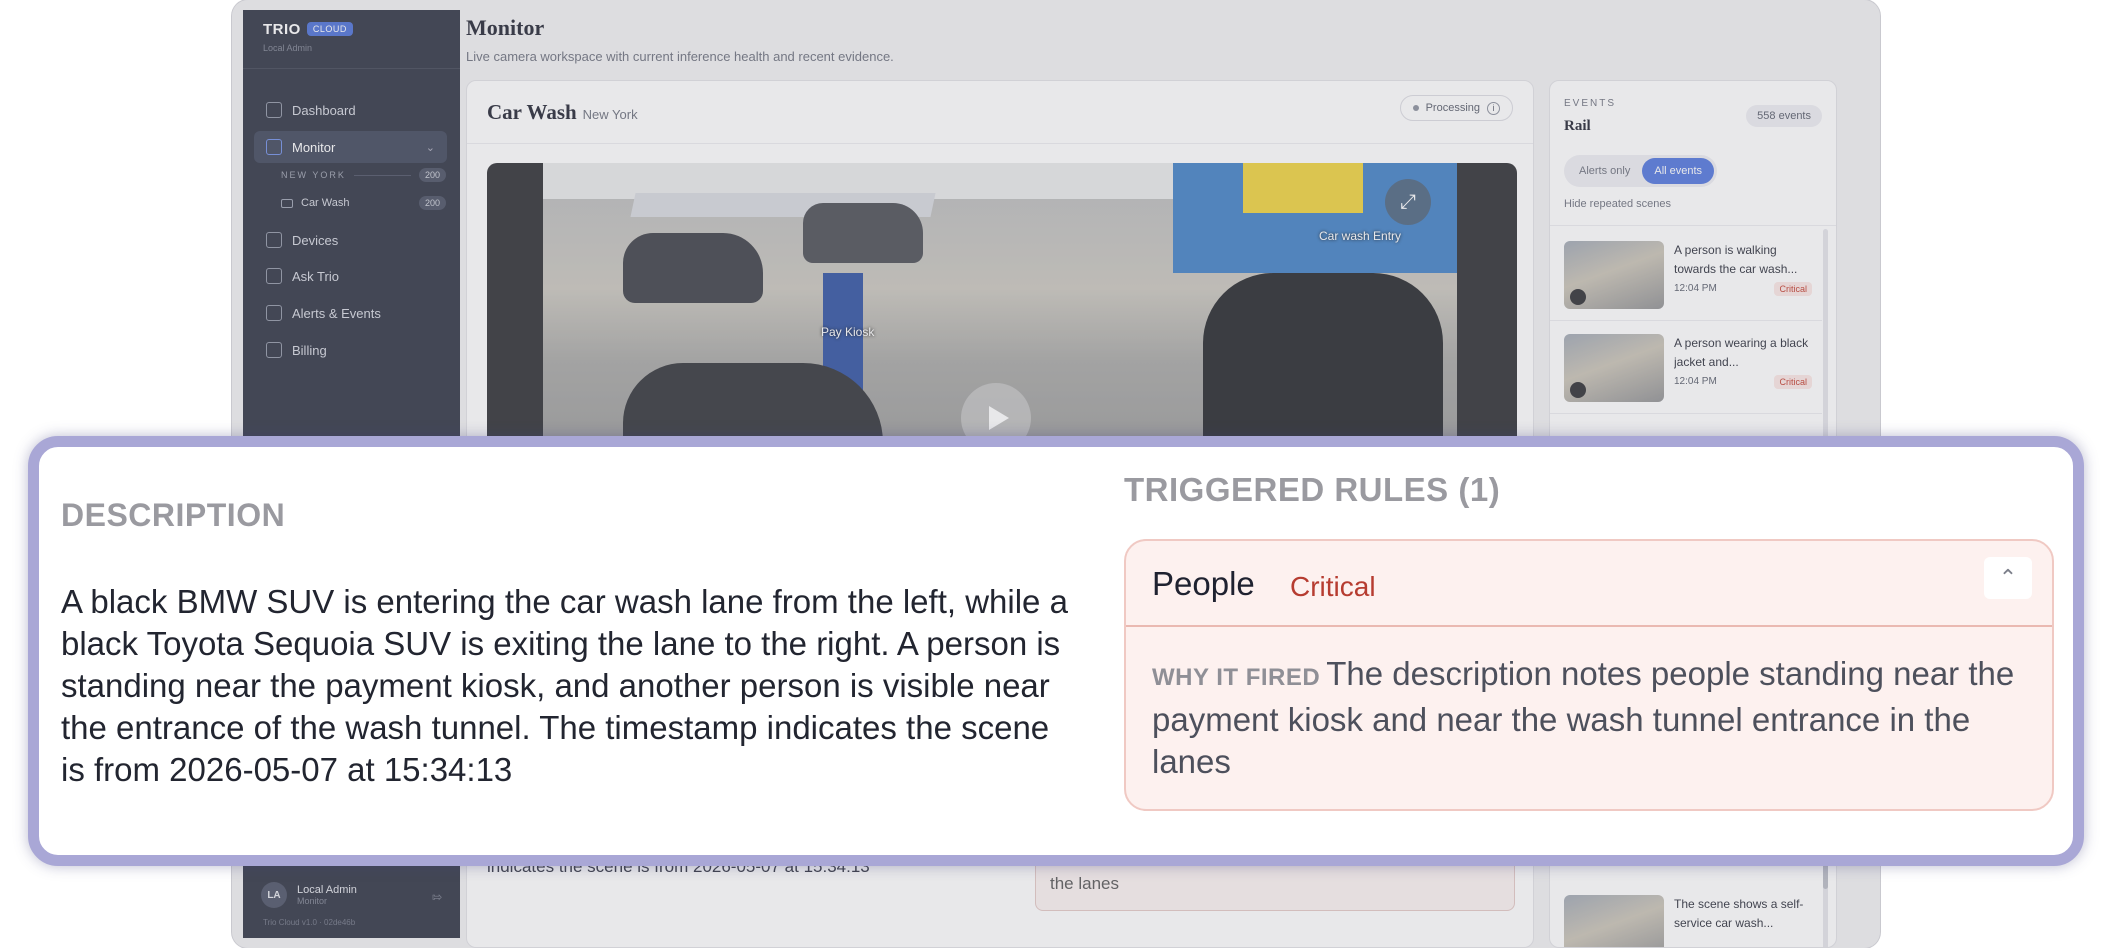 The image size is (2112, 948). What do you see at coordinates (274, 350) in the screenshot?
I see `card-icon` at bounding box center [274, 350].